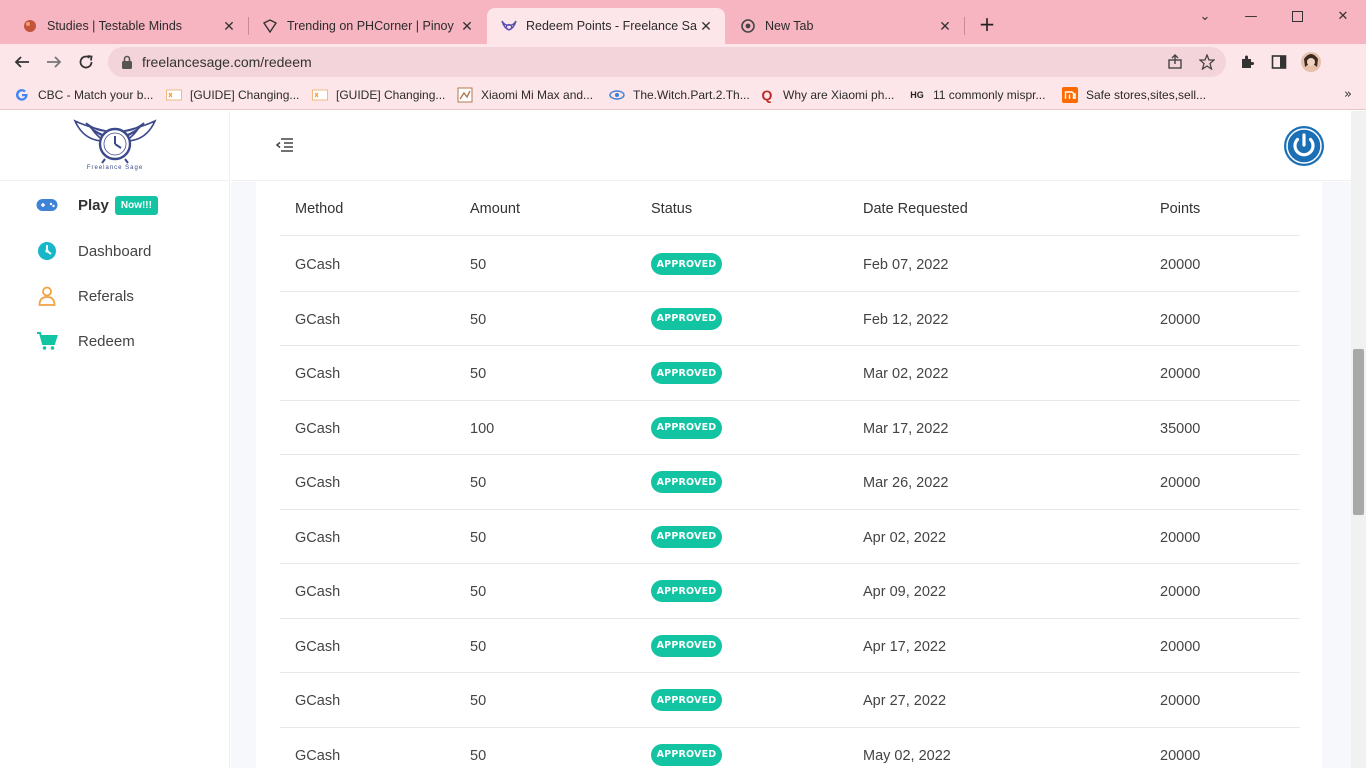 The height and width of the screenshot is (768, 1366). I want to click on forward-icon, so click(54, 62).